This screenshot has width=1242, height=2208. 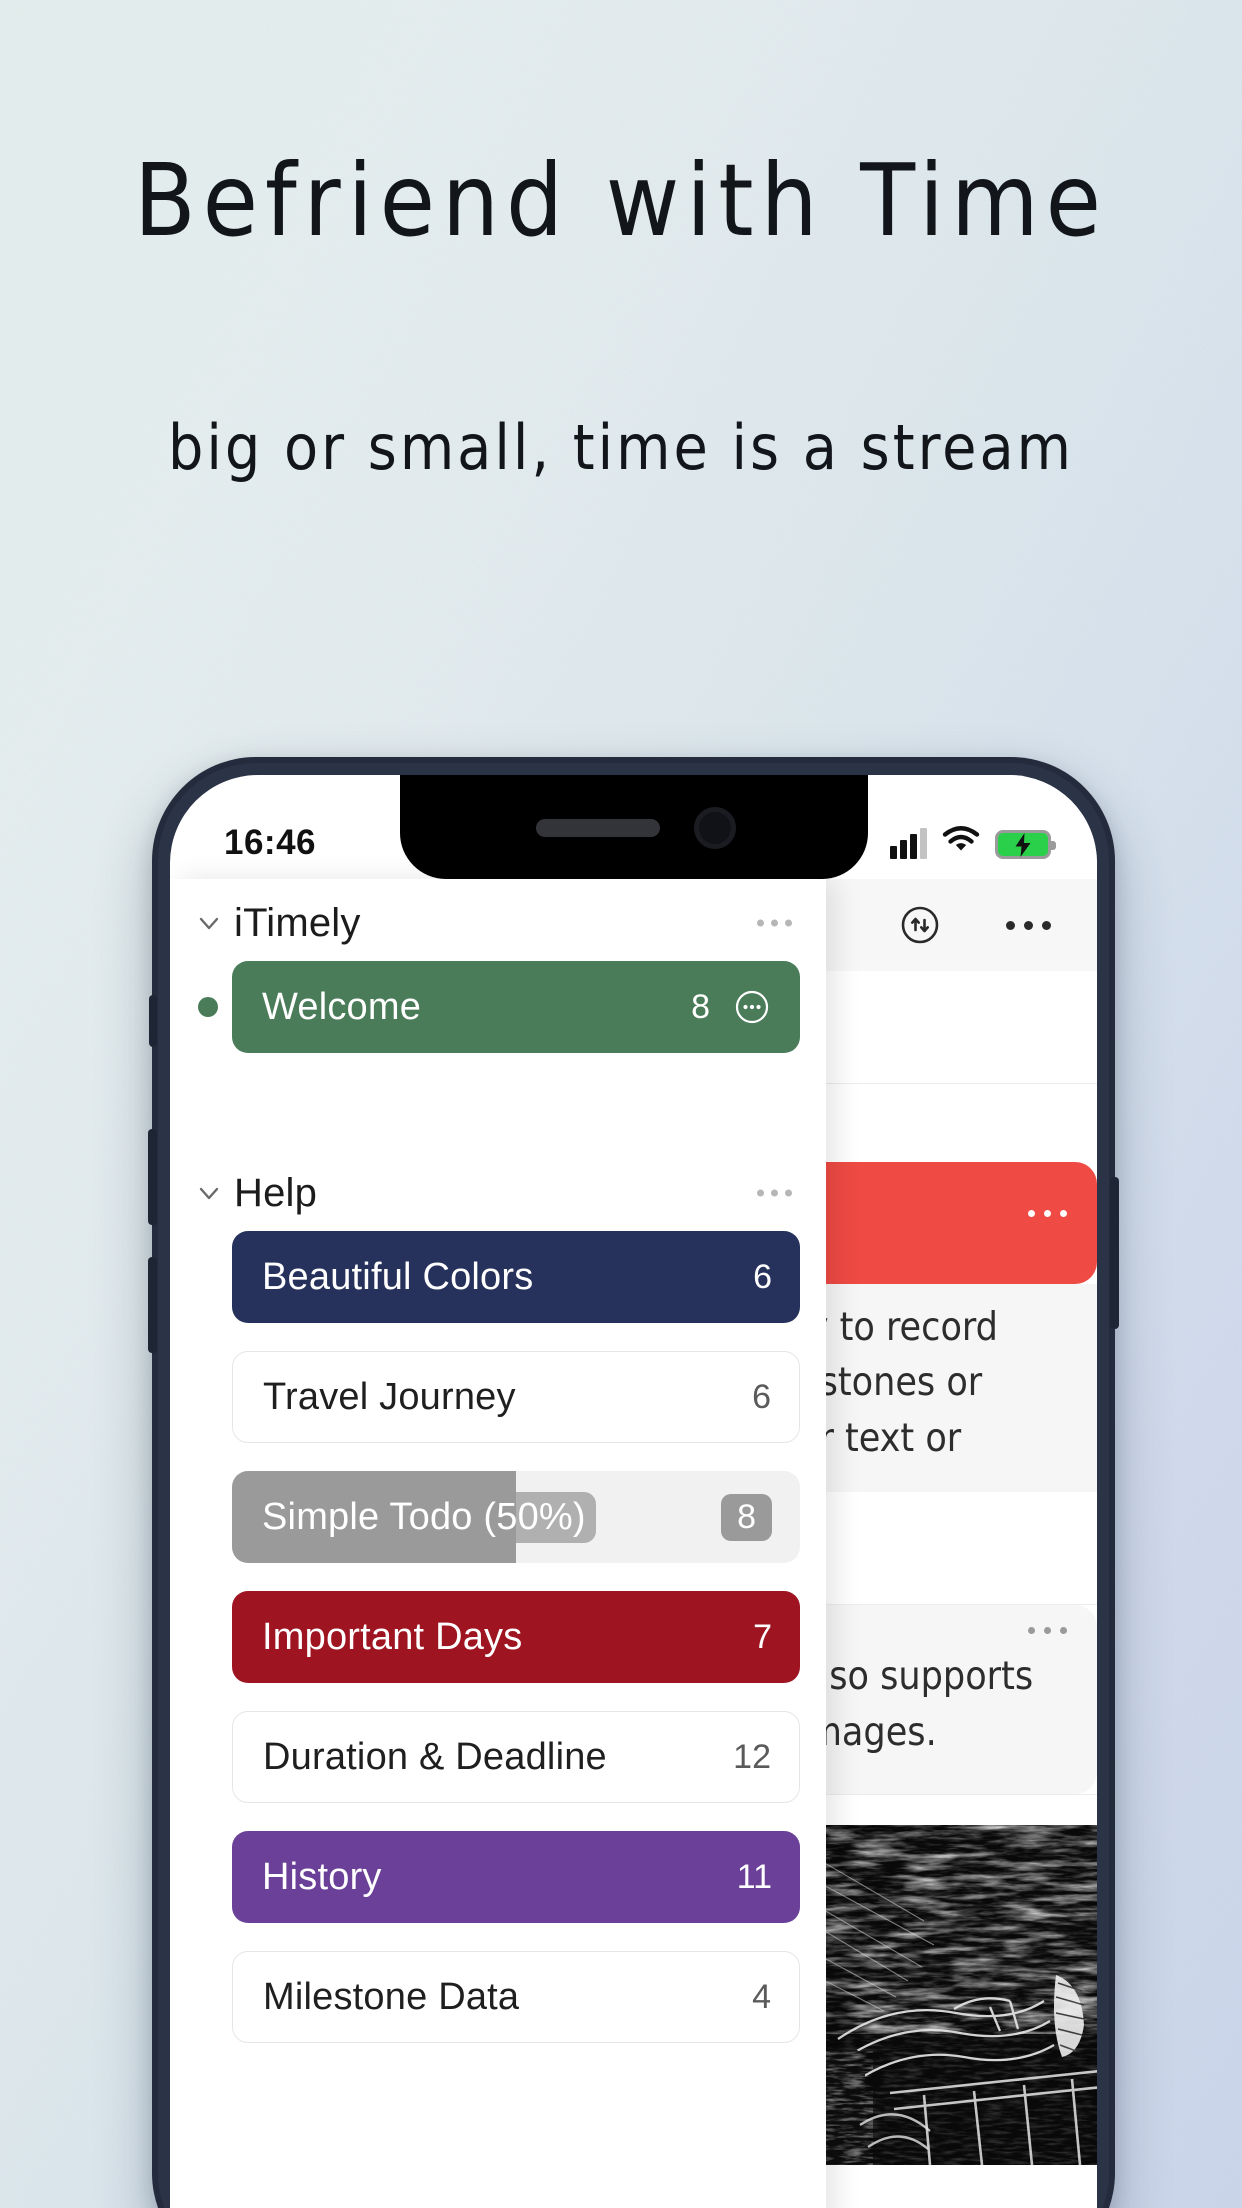 What do you see at coordinates (947, 1223) in the screenshot?
I see `detail-red-card` at bounding box center [947, 1223].